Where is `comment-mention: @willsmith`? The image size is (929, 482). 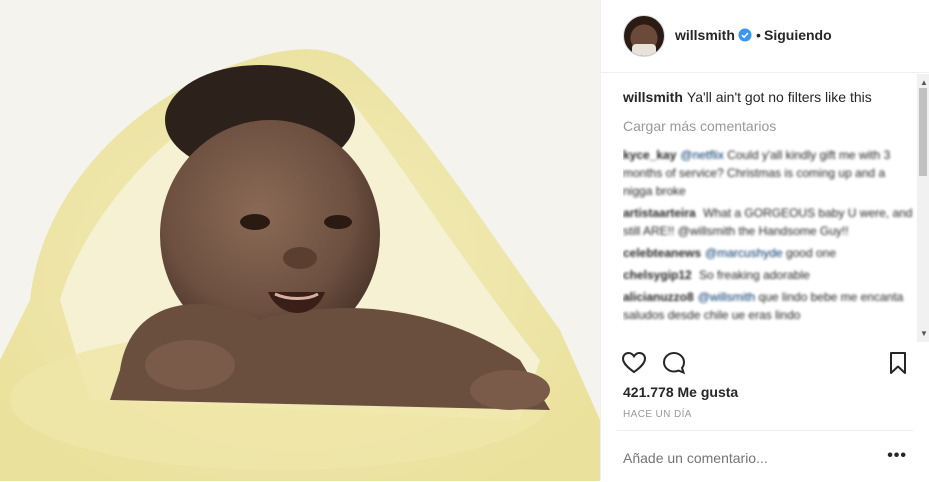 comment-mention: @willsmith is located at coordinates (727, 297).